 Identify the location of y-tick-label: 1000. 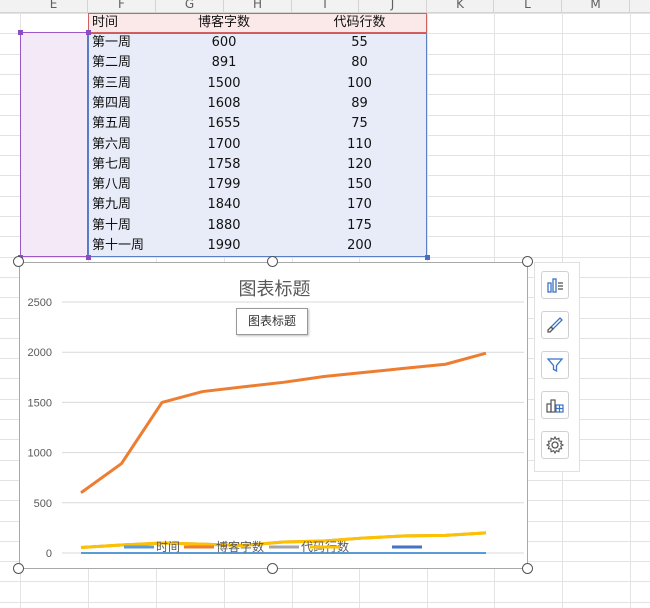
(40, 454).